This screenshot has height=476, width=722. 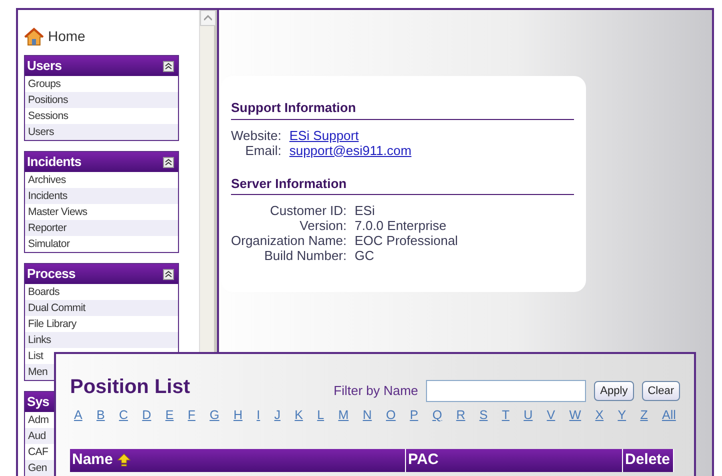 What do you see at coordinates (461, 415) in the screenshot?
I see `letter-link: R` at bounding box center [461, 415].